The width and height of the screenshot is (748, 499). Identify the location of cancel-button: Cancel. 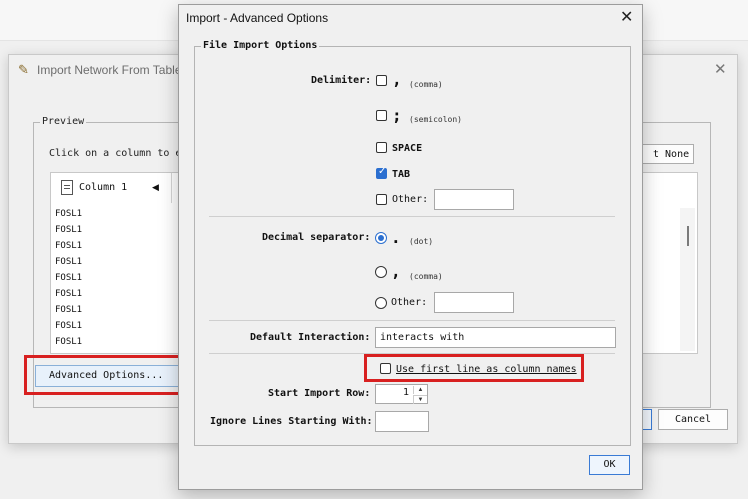
(693, 419).